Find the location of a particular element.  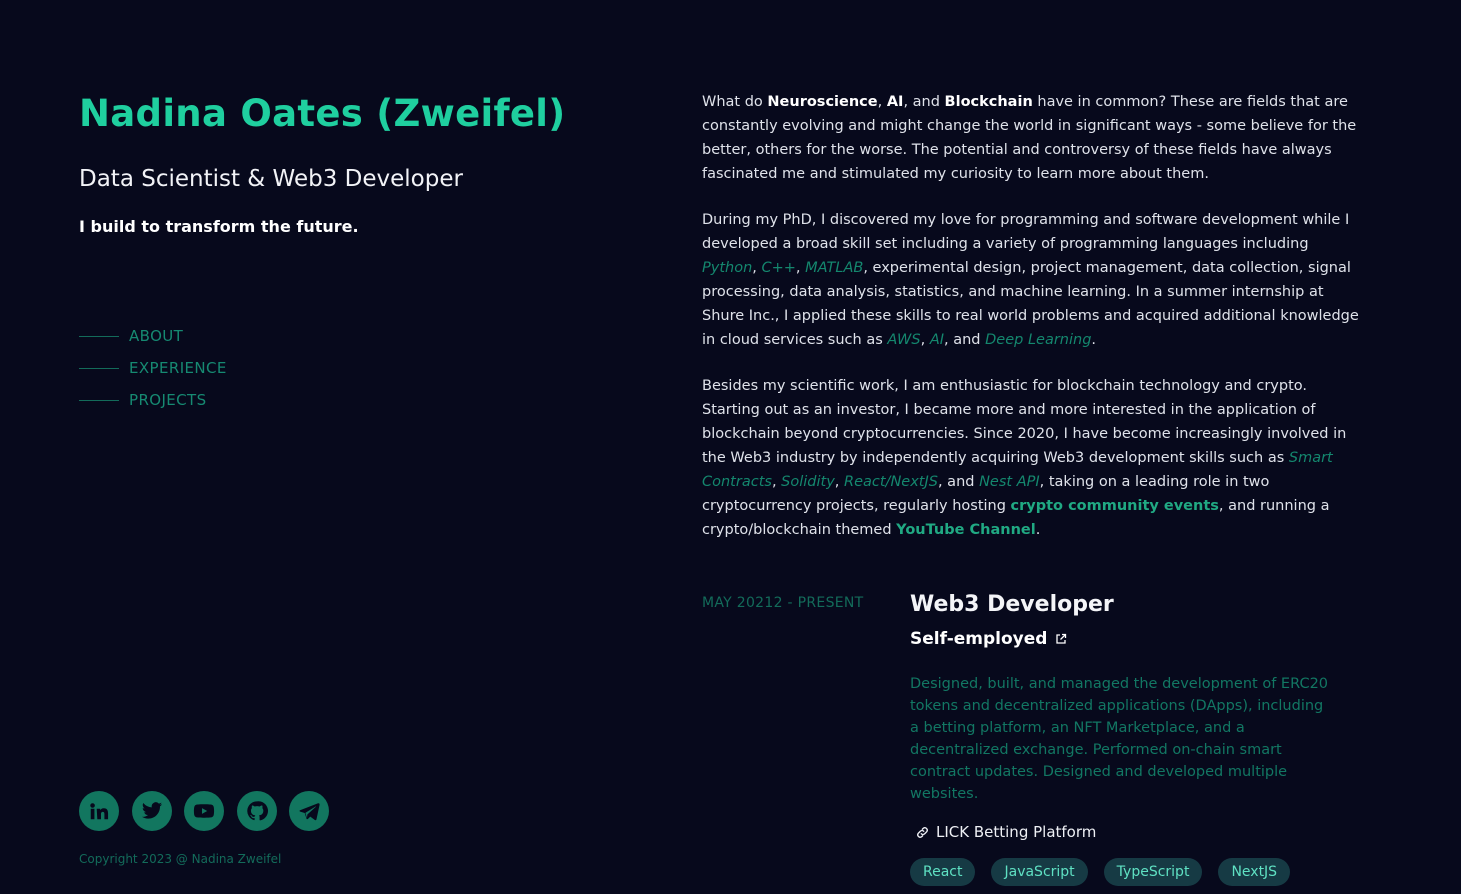

youtube-channel-link: YouTube Channel is located at coordinates (966, 530).